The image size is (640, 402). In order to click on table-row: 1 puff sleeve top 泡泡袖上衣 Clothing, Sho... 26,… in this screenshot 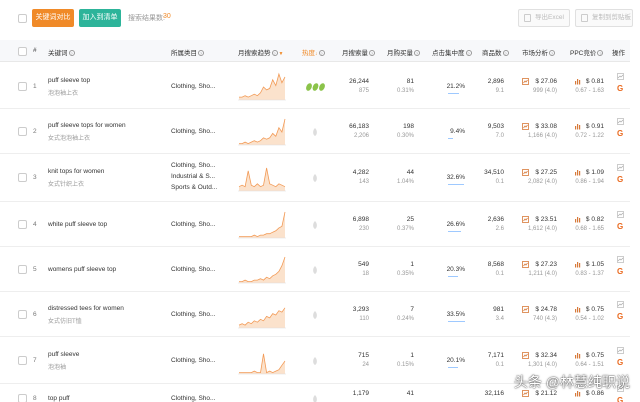, I will do `click(320, 86)`.